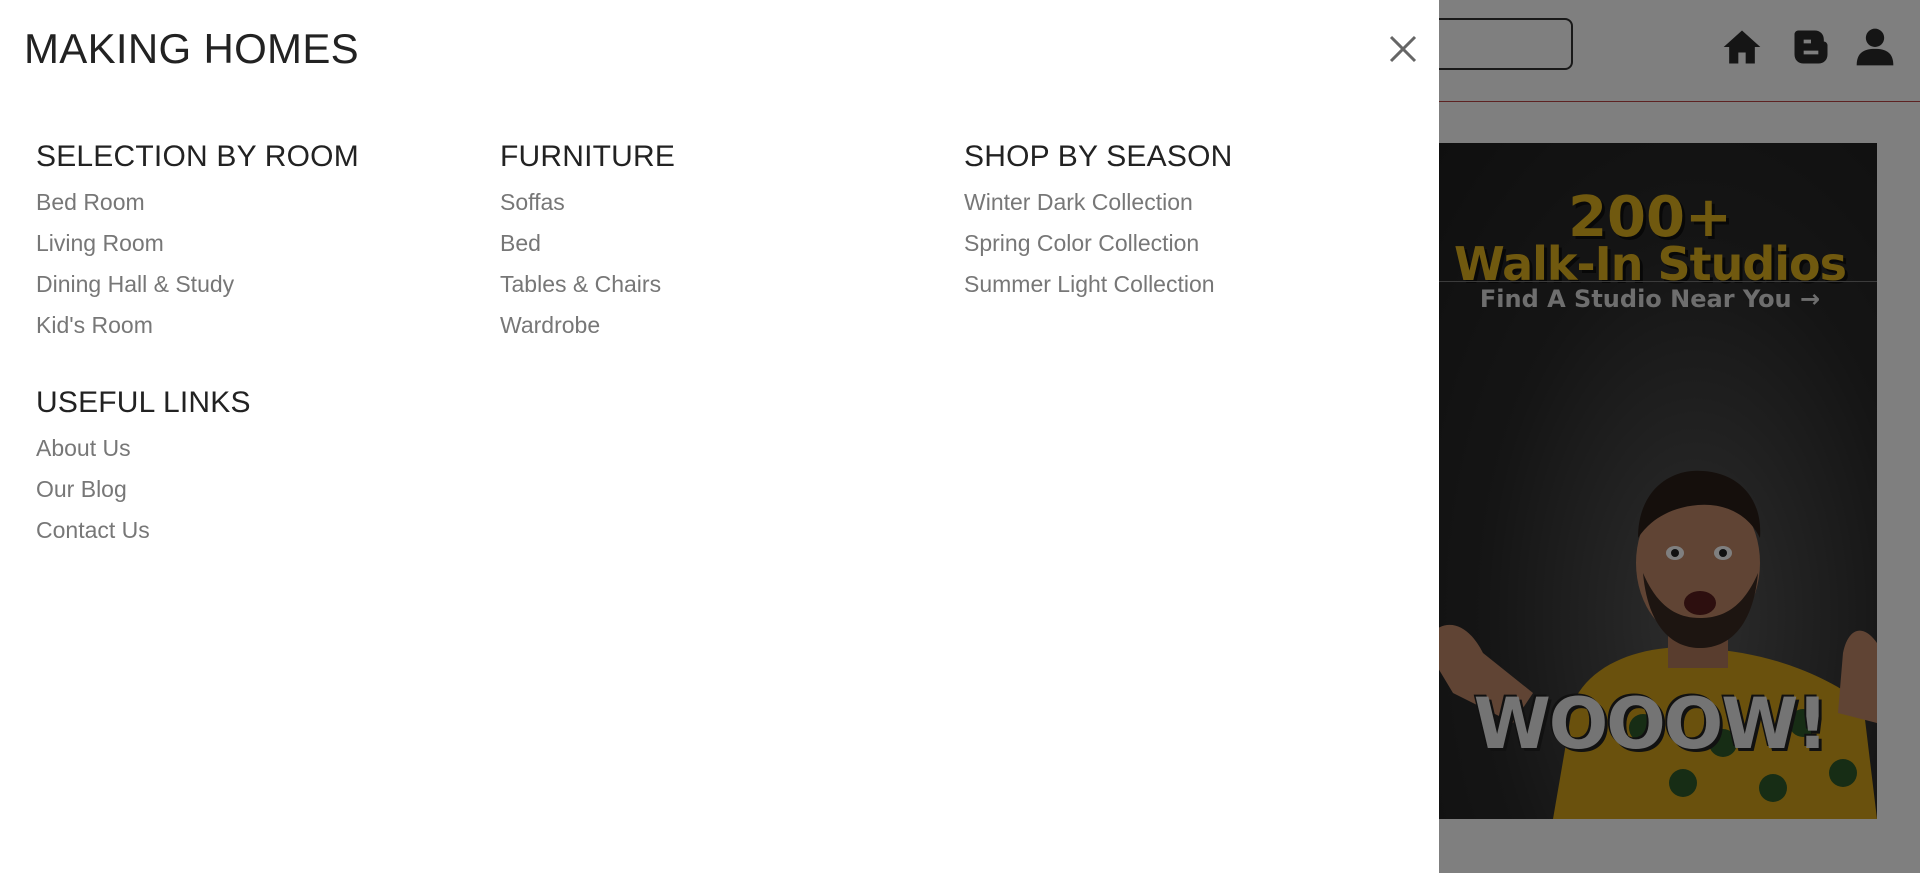 The height and width of the screenshot is (873, 1920). What do you see at coordinates (1089, 284) in the screenshot?
I see `link-summer-light-collection: Summer Light Collection` at bounding box center [1089, 284].